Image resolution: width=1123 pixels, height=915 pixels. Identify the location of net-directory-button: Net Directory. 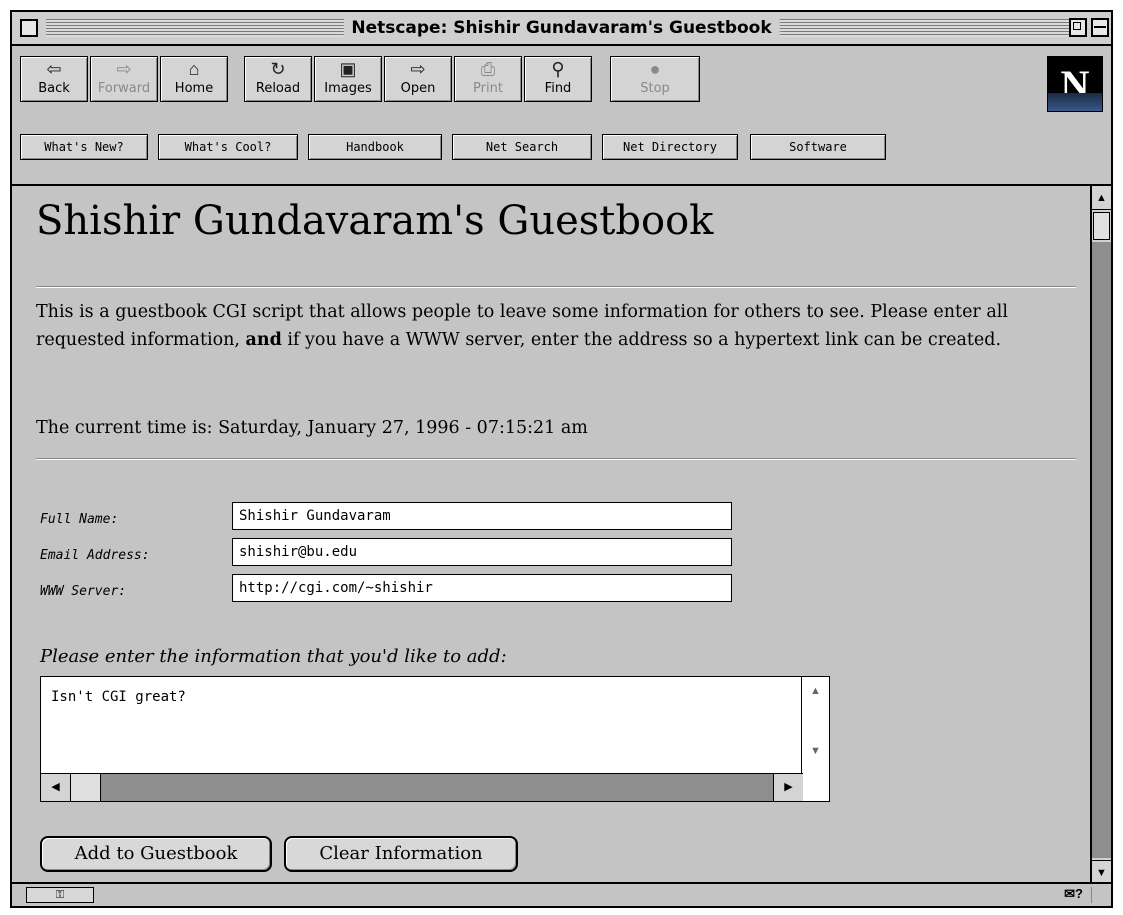
(670, 147).